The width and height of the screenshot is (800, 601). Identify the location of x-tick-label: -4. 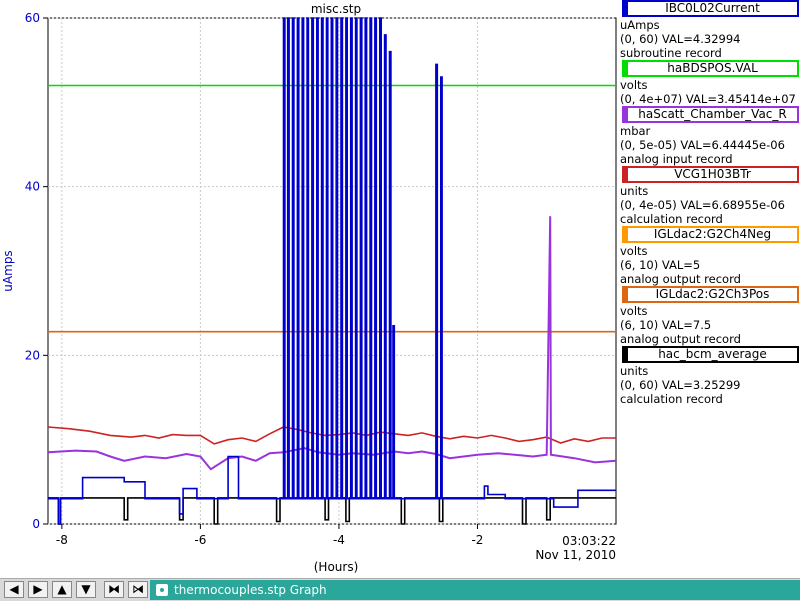
(339, 540).